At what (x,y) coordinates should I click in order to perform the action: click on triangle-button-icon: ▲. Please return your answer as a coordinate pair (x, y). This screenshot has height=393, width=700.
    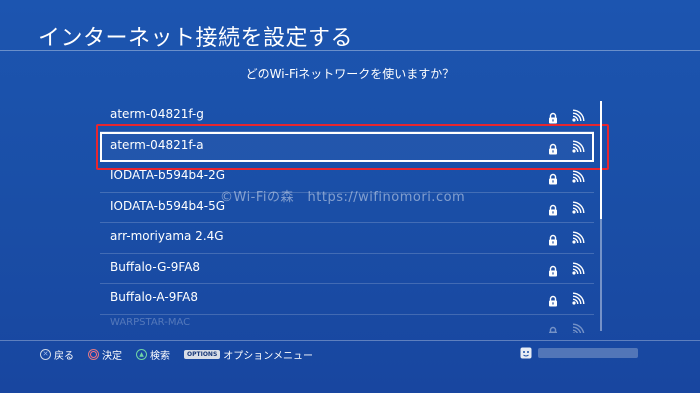
    Looking at the image, I should click on (141, 354).